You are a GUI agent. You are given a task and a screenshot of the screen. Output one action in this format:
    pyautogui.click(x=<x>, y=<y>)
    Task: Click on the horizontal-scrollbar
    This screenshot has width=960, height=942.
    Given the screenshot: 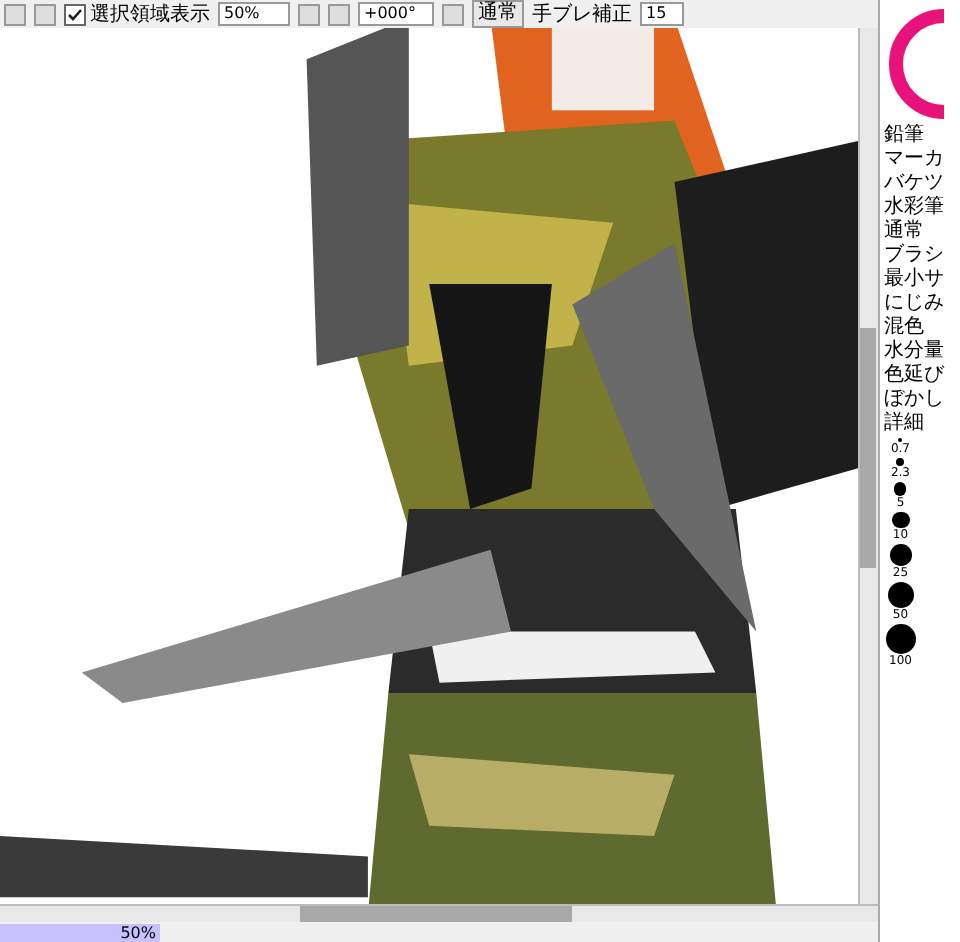 What is the action you would take?
    pyautogui.click(x=439, y=913)
    